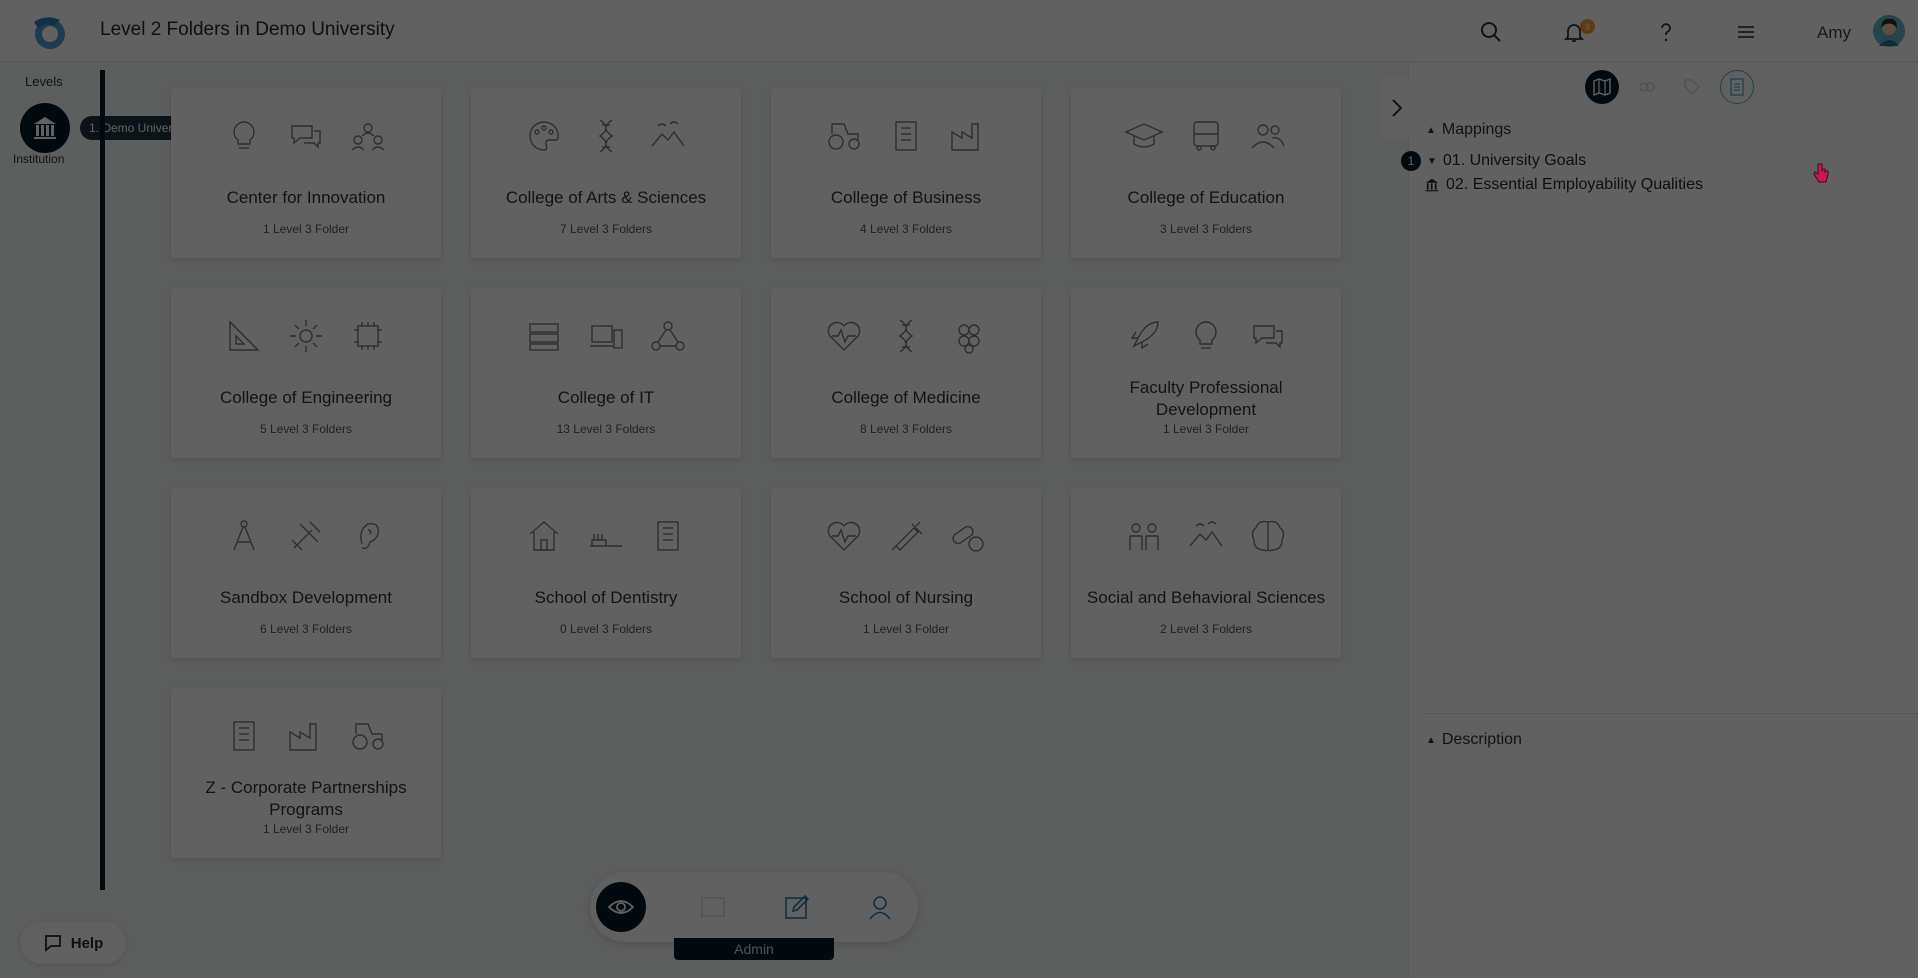 The height and width of the screenshot is (978, 1918). What do you see at coordinates (906, 373) in the screenshot?
I see `folder-card: College of Medicine 8 Level 3 Folders` at bounding box center [906, 373].